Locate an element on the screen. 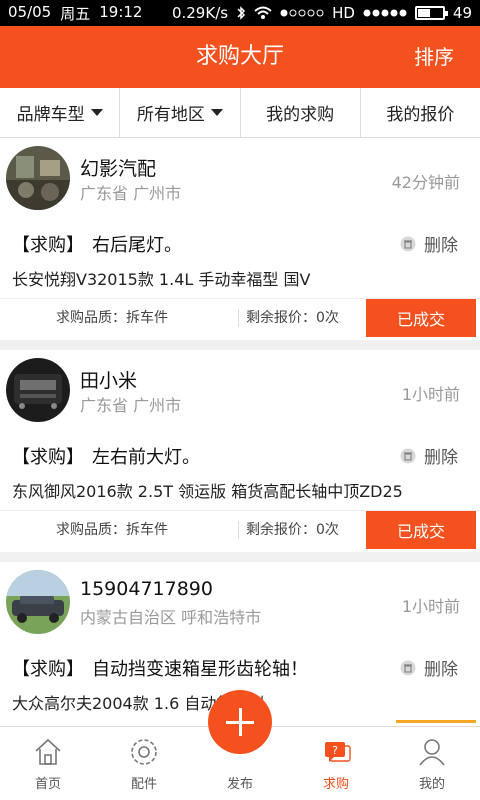 The image size is (480, 800). status-network: HD is located at coordinates (343, 13).